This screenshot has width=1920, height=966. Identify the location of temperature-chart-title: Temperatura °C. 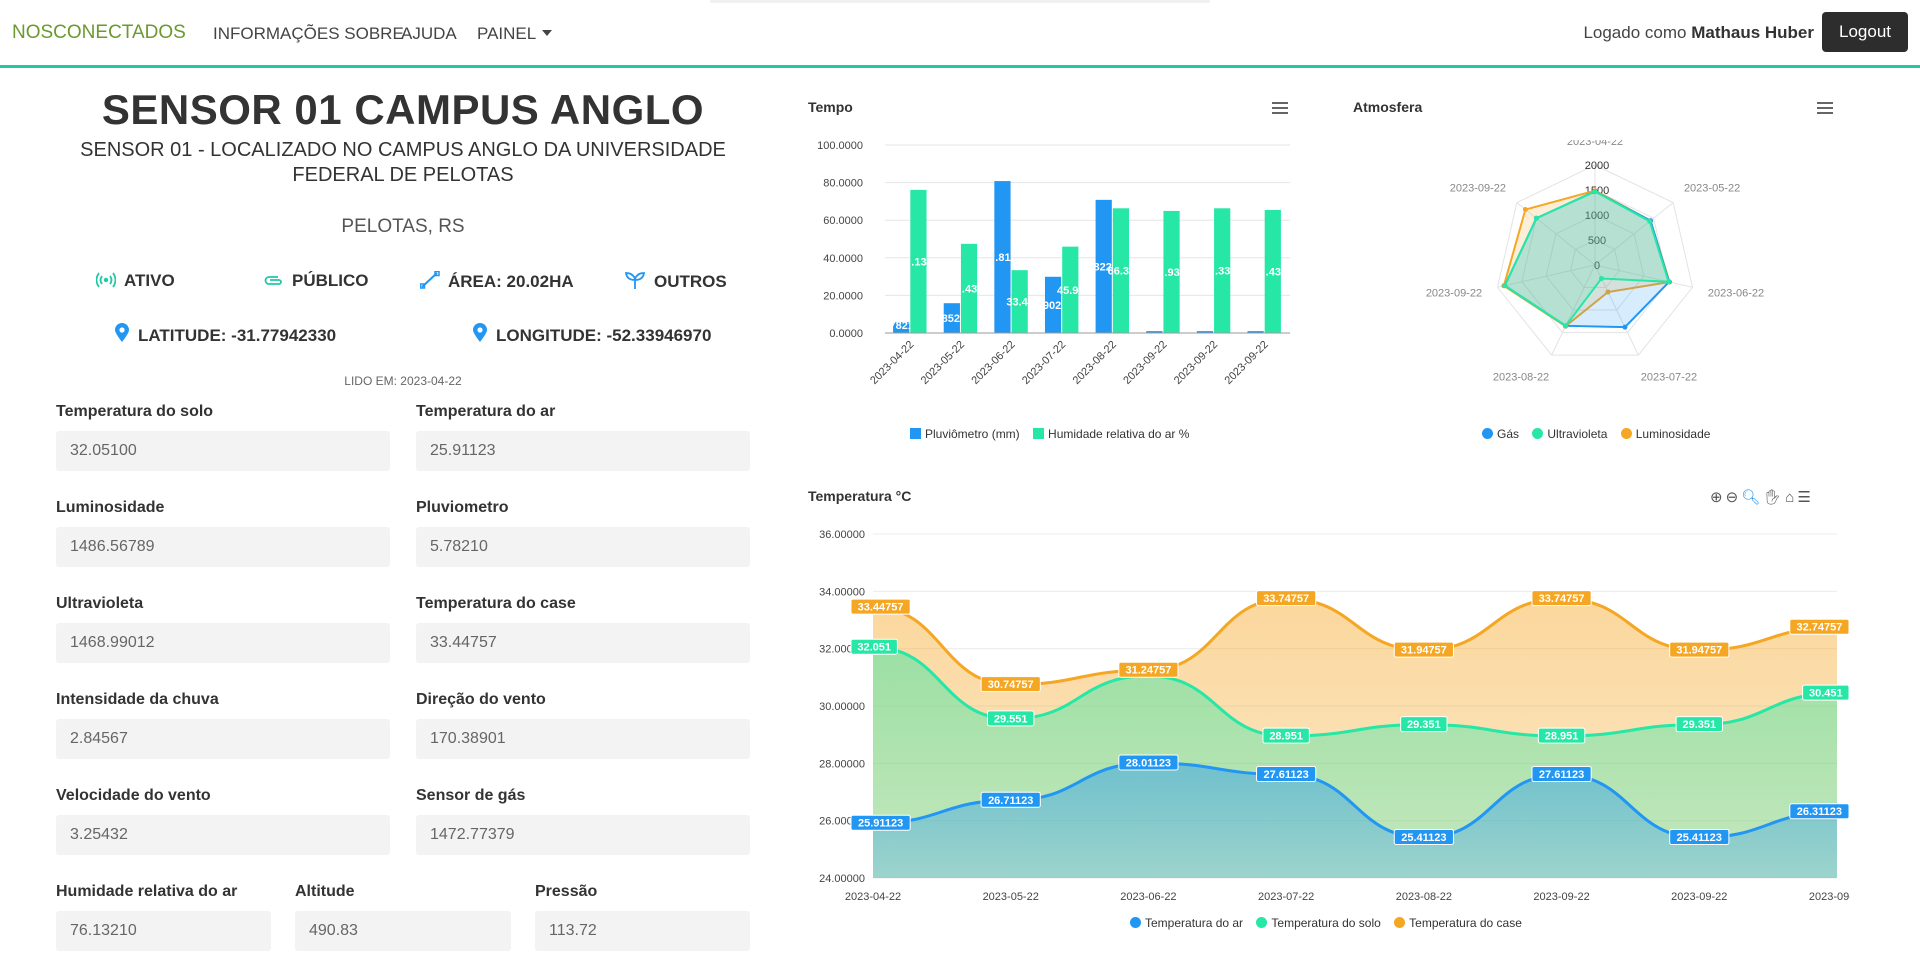
(860, 496).